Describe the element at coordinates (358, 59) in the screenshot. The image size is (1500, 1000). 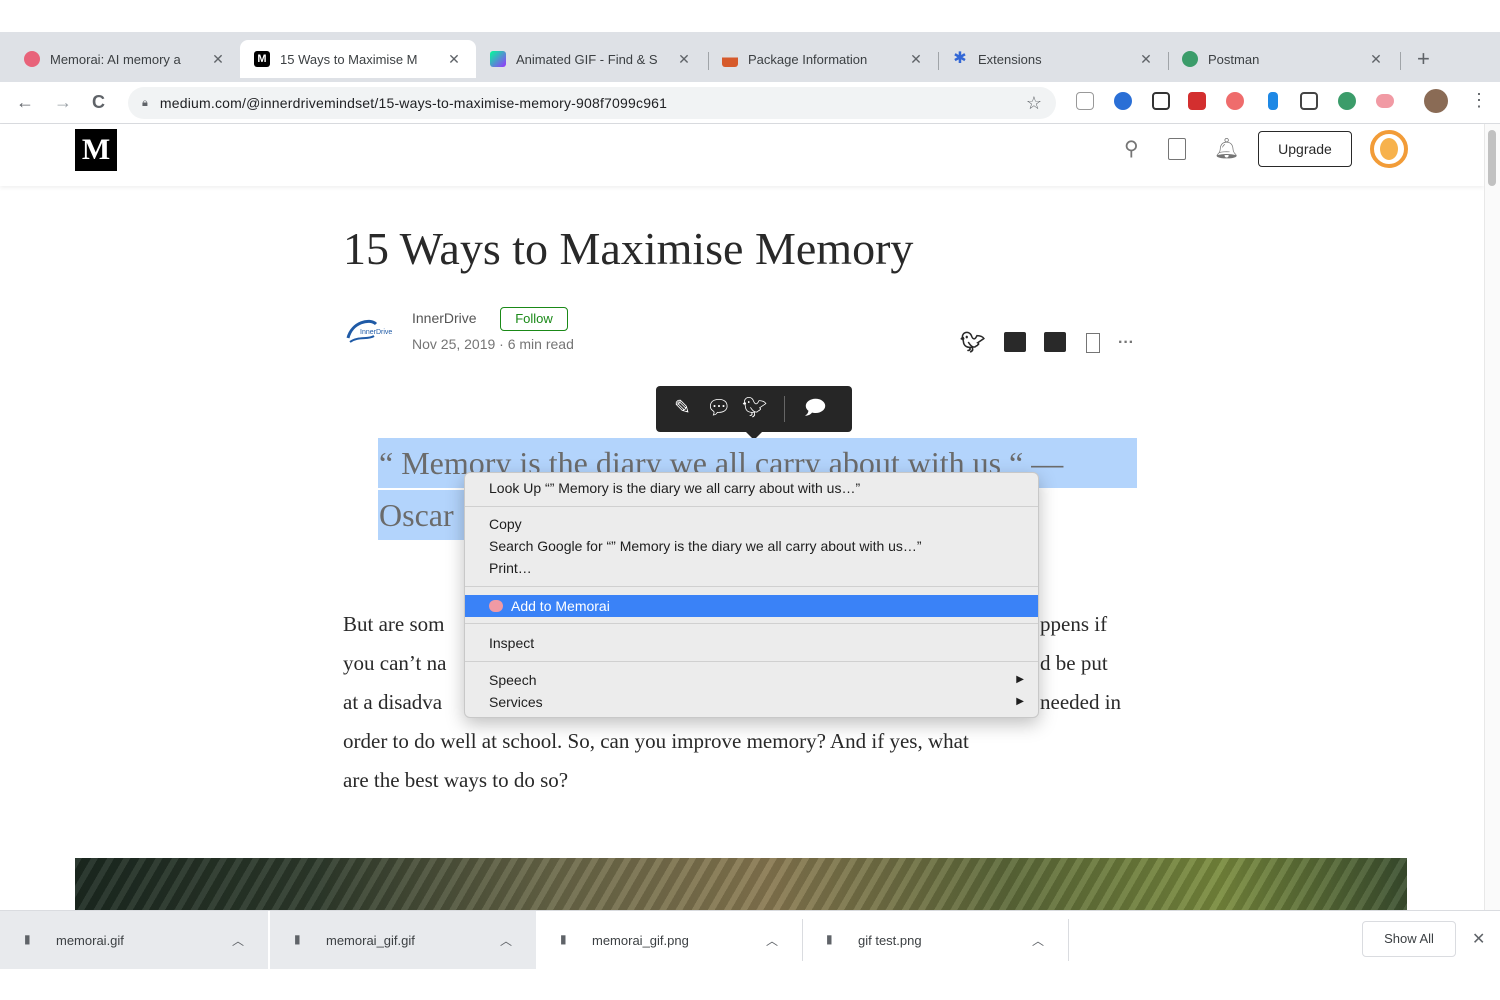
I see `tab-medium-article: M 15 Ways to Maximise M ✕` at that location.